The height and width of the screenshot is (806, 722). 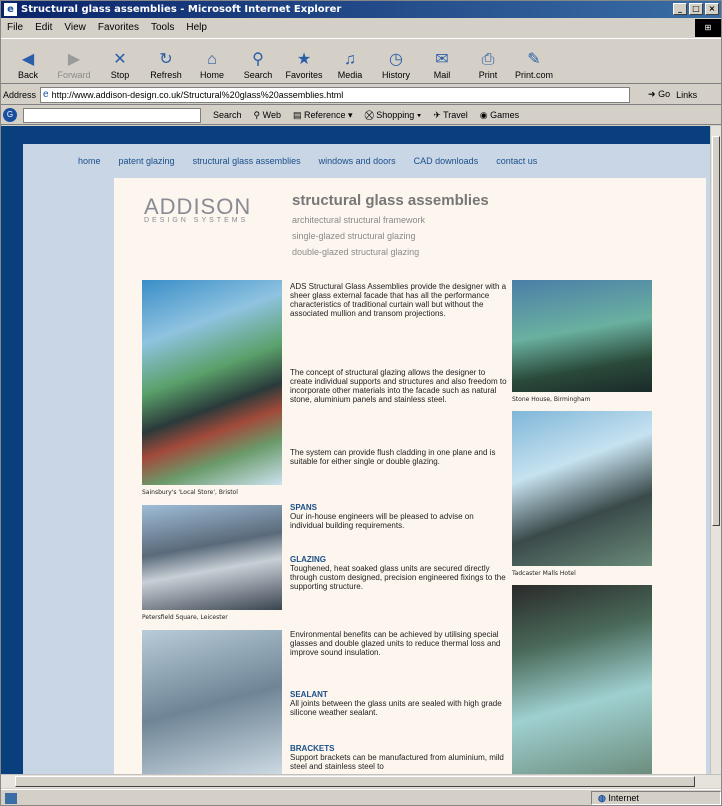 What do you see at coordinates (304, 75) in the screenshot?
I see `favorites-label: Favorites` at bounding box center [304, 75].